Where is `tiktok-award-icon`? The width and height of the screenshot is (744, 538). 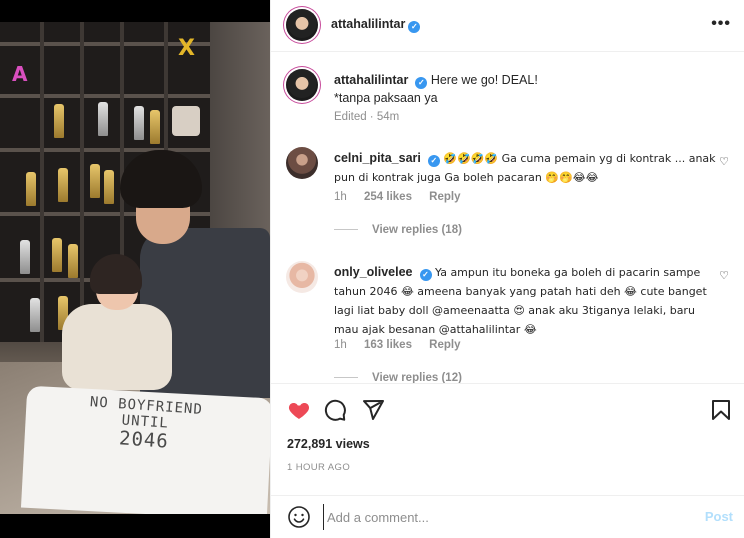
tiktok-award-icon is located at coordinates (186, 121).